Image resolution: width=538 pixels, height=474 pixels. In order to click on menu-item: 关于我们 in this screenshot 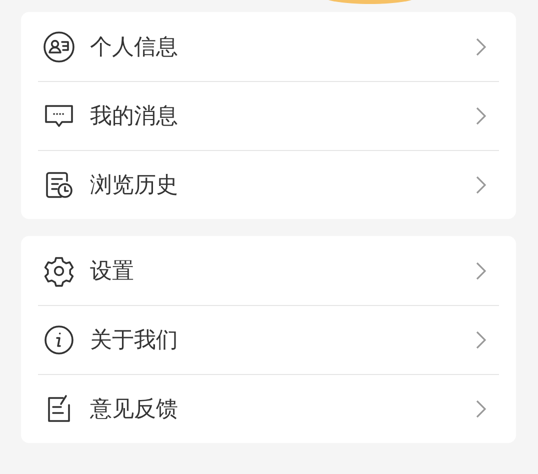, I will do `click(268, 339)`.